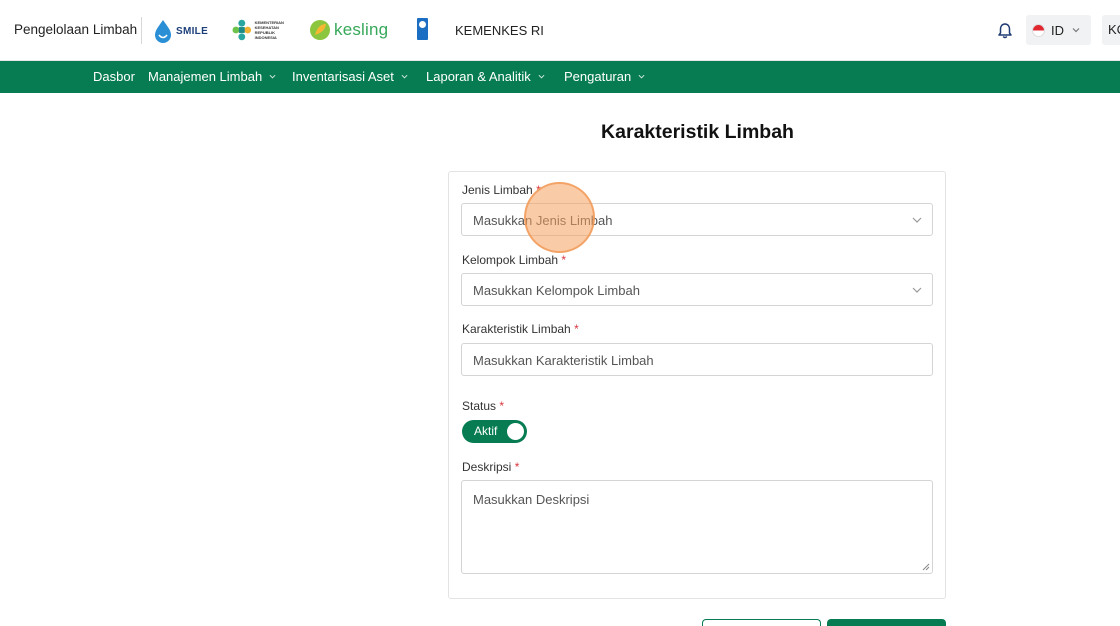 The height and width of the screenshot is (626, 1120). What do you see at coordinates (515, 431) in the screenshot?
I see `toggle-knob` at bounding box center [515, 431].